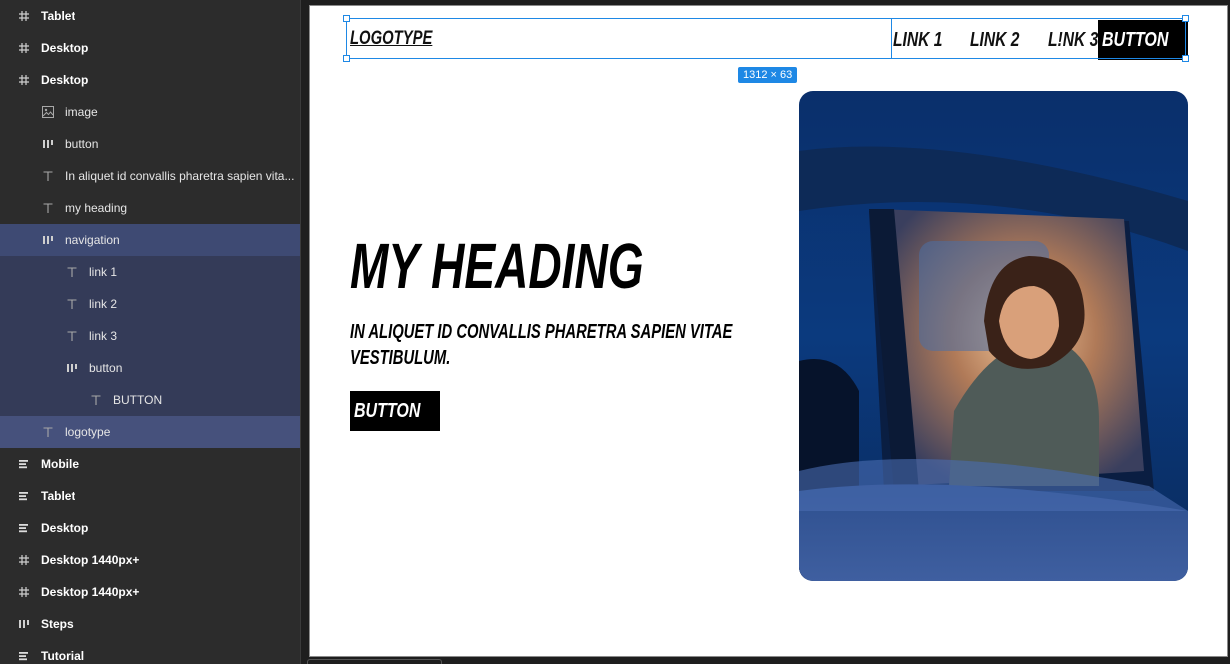 The height and width of the screenshot is (664, 1230). What do you see at coordinates (150, 208) in the screenshot?
I see `layer-row: my heading` at bounding box center [150, 208].